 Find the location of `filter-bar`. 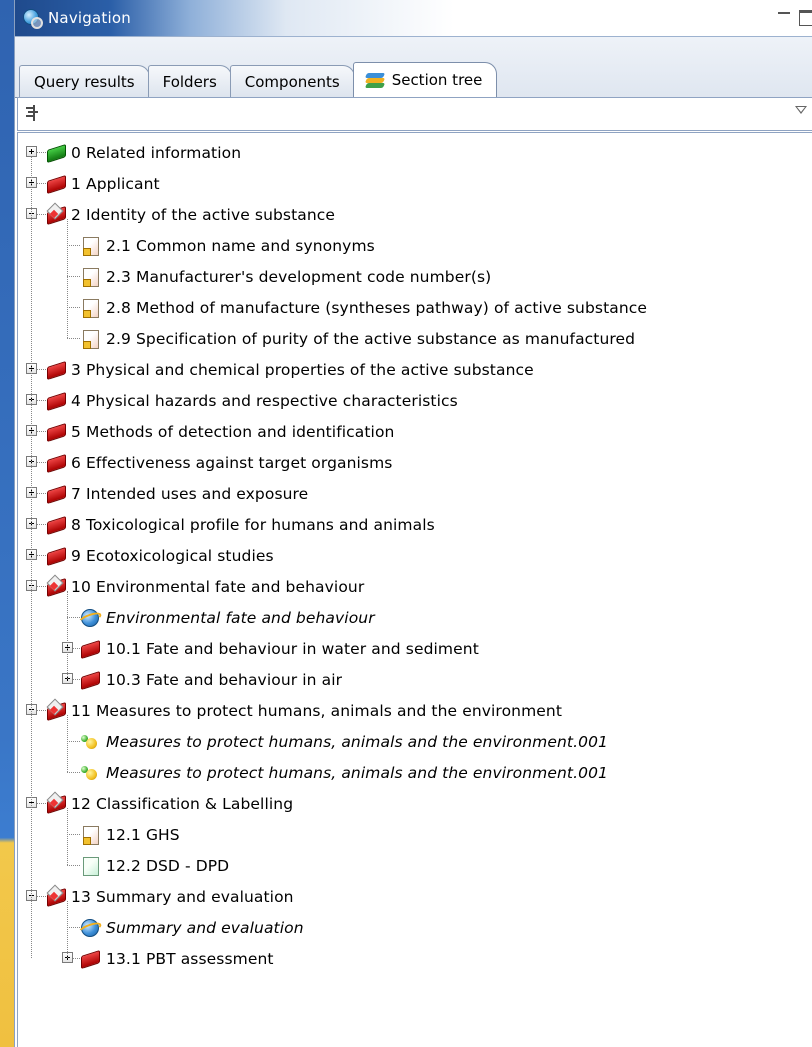

filter-bar is located at coordinates (414, 114).